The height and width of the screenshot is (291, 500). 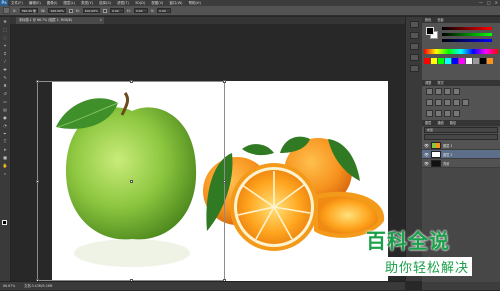 I want to click on marquee-icon: ⬚, so click(x=5, y=30).